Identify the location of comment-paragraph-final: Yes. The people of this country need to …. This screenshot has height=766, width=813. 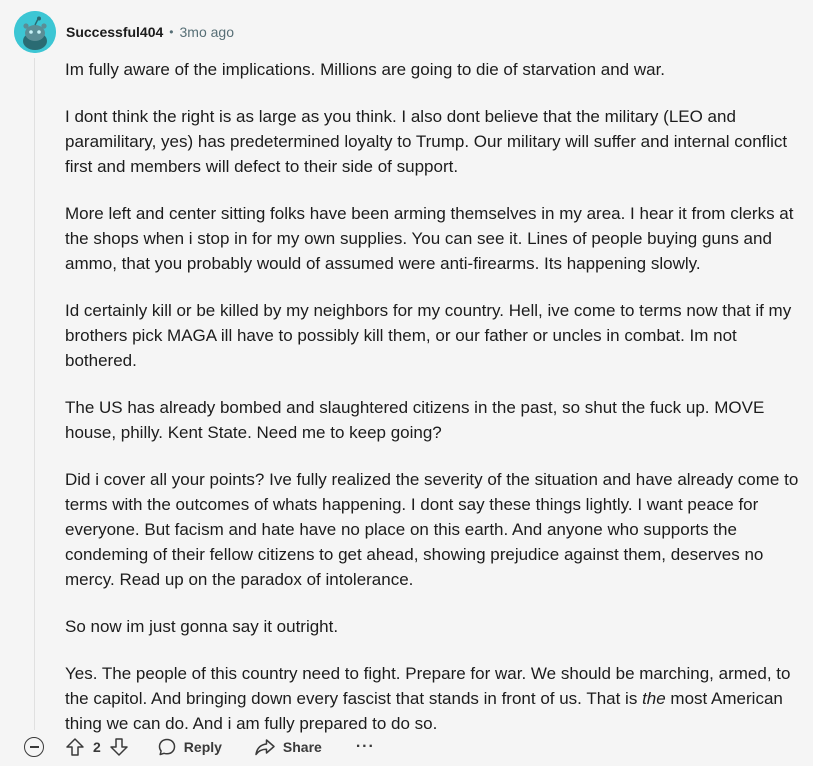
(435, 698).